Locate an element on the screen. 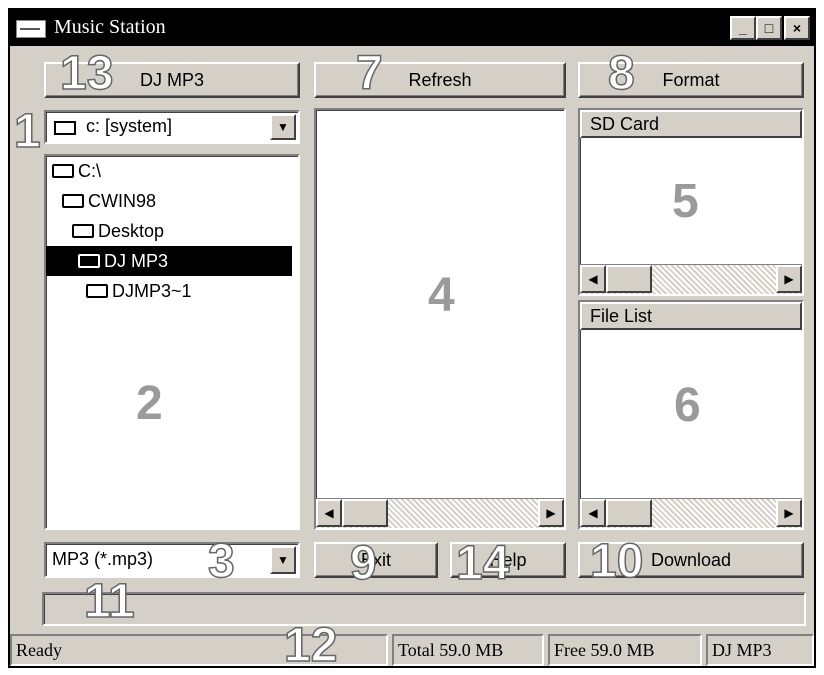 This screenshot has height=675, width=824. tree-item-label: DJ MP3 is located at coordinates (136, 261).